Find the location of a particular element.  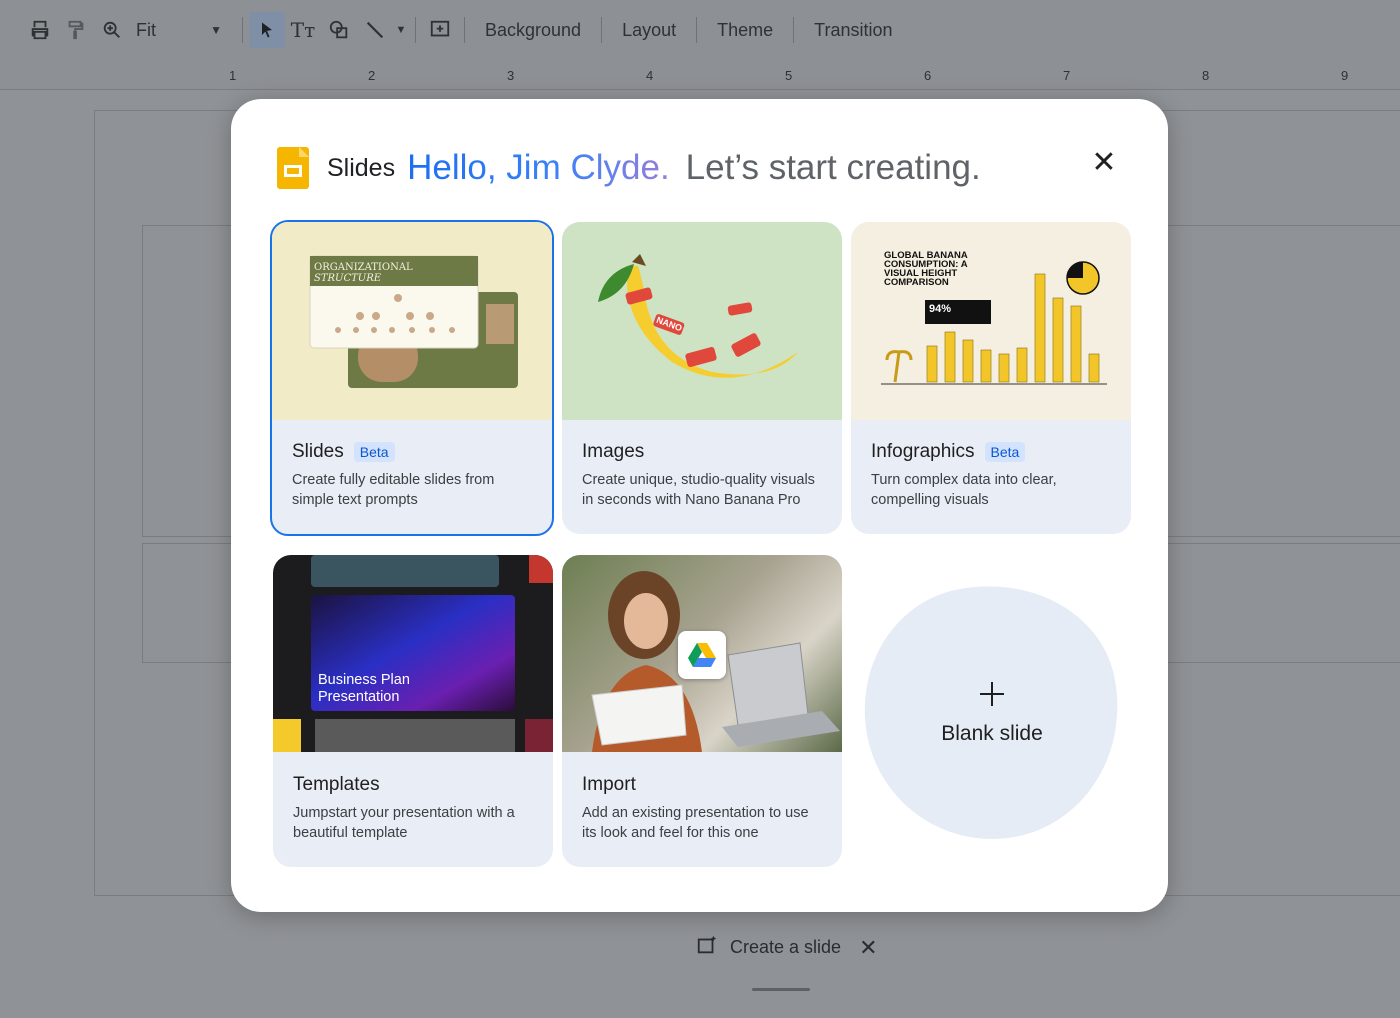

menu-theme: Theme is located at coordinates (745, 30).